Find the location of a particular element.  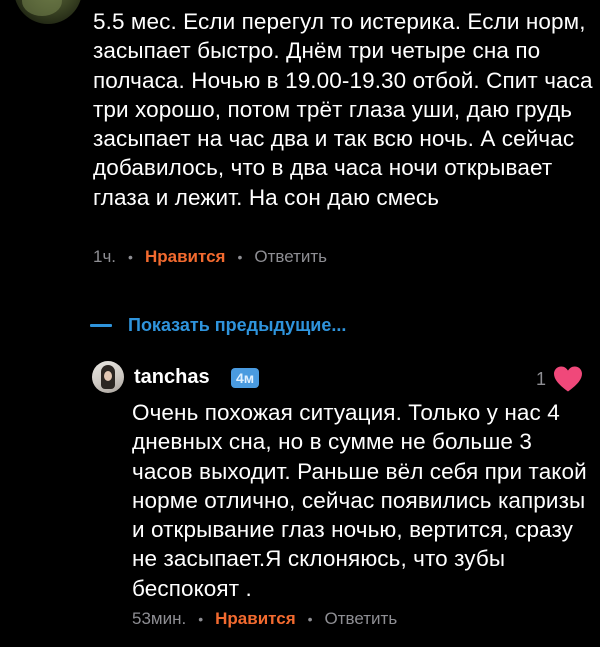

dash-icon is located at coordinates (101, 325).